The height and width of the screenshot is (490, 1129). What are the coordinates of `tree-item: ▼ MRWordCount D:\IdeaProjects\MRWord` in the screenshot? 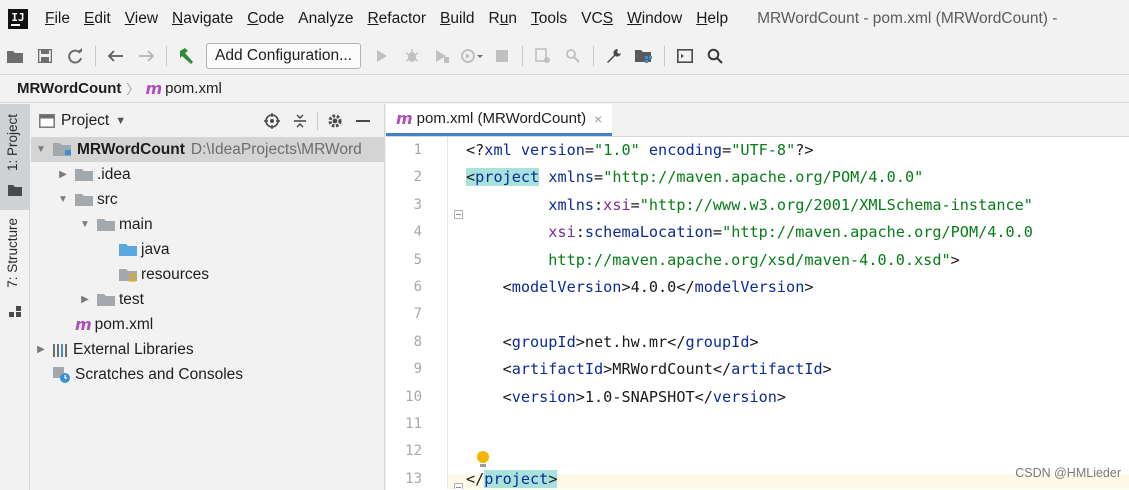 It's located at (207, 149).